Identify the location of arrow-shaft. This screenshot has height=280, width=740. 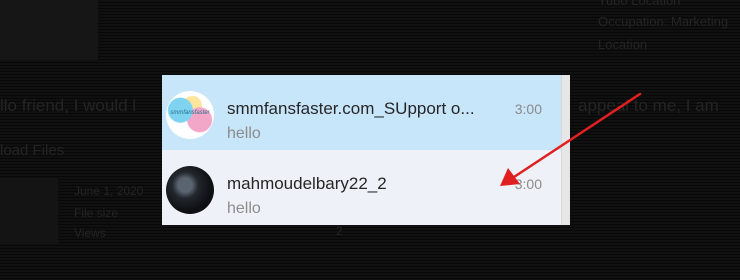
(577, 135).